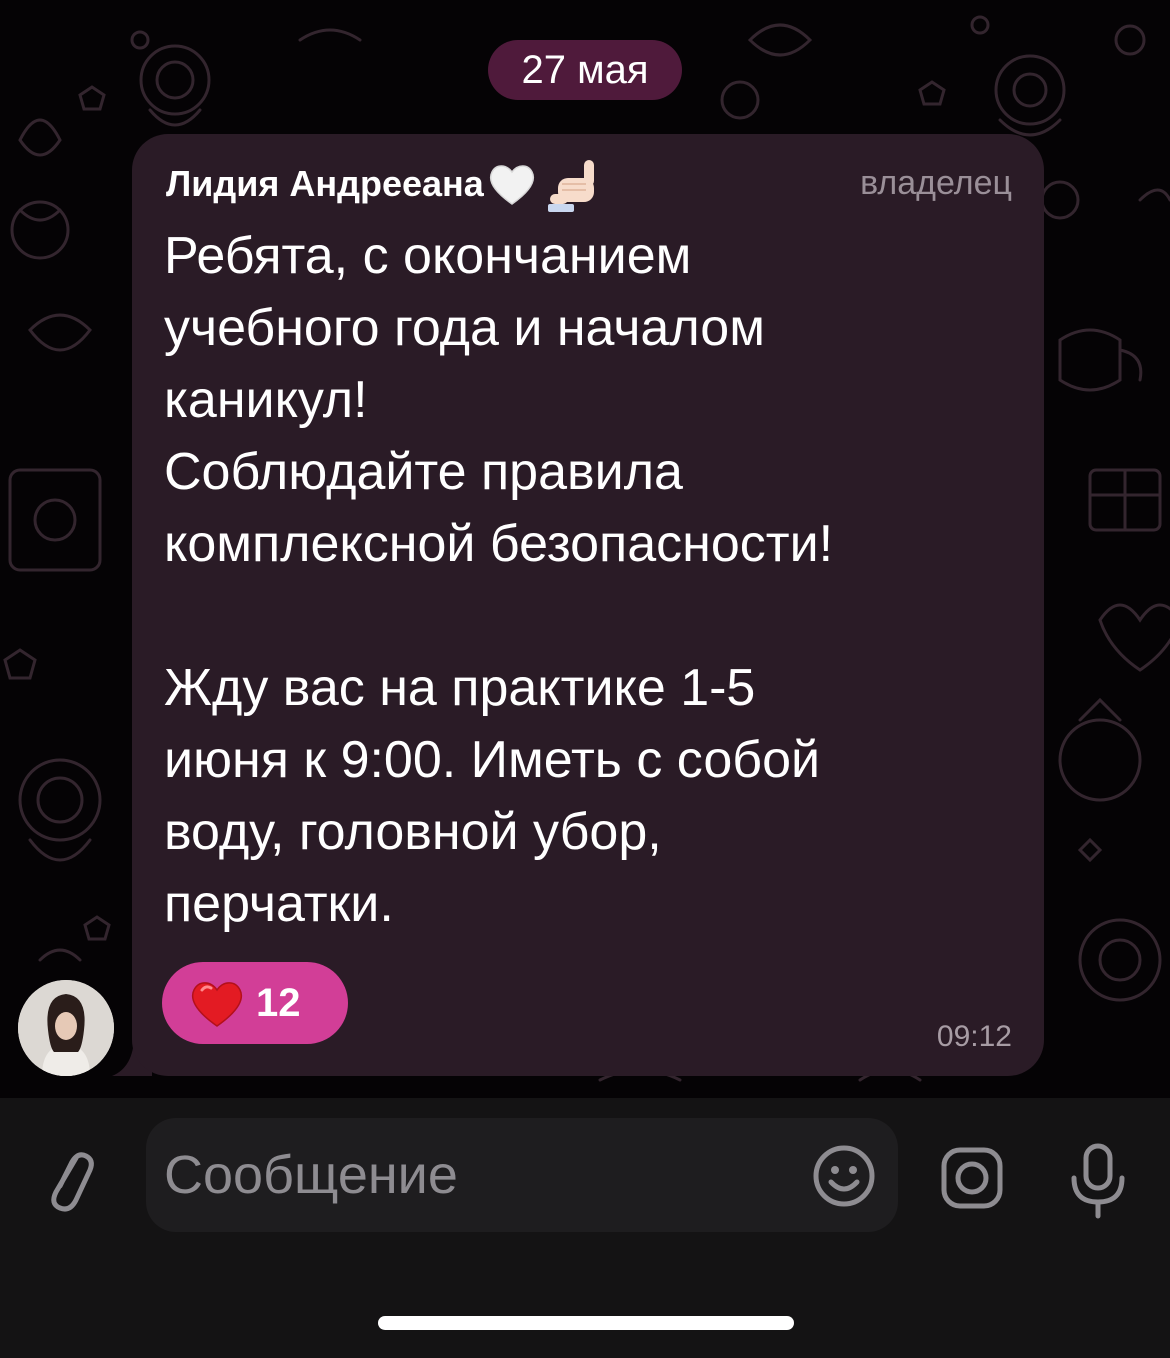 This screenshot has width=1170, height=1358. I want to click on role-badge: владелец, so click(936, 183).